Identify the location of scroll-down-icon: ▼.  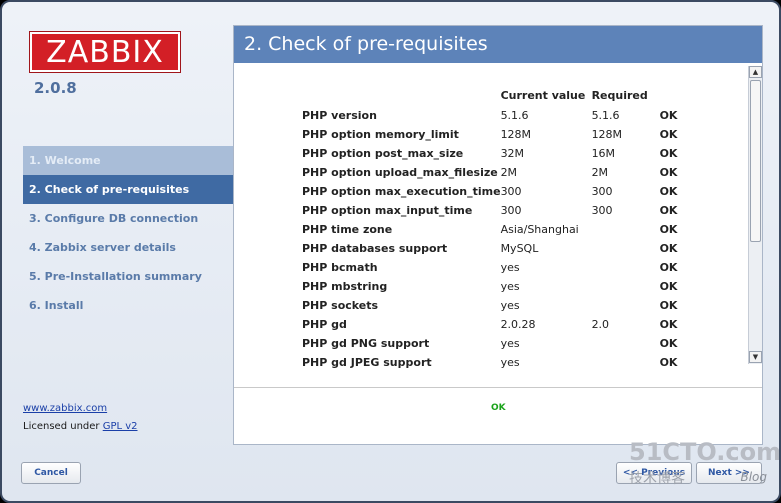
(755, 357).